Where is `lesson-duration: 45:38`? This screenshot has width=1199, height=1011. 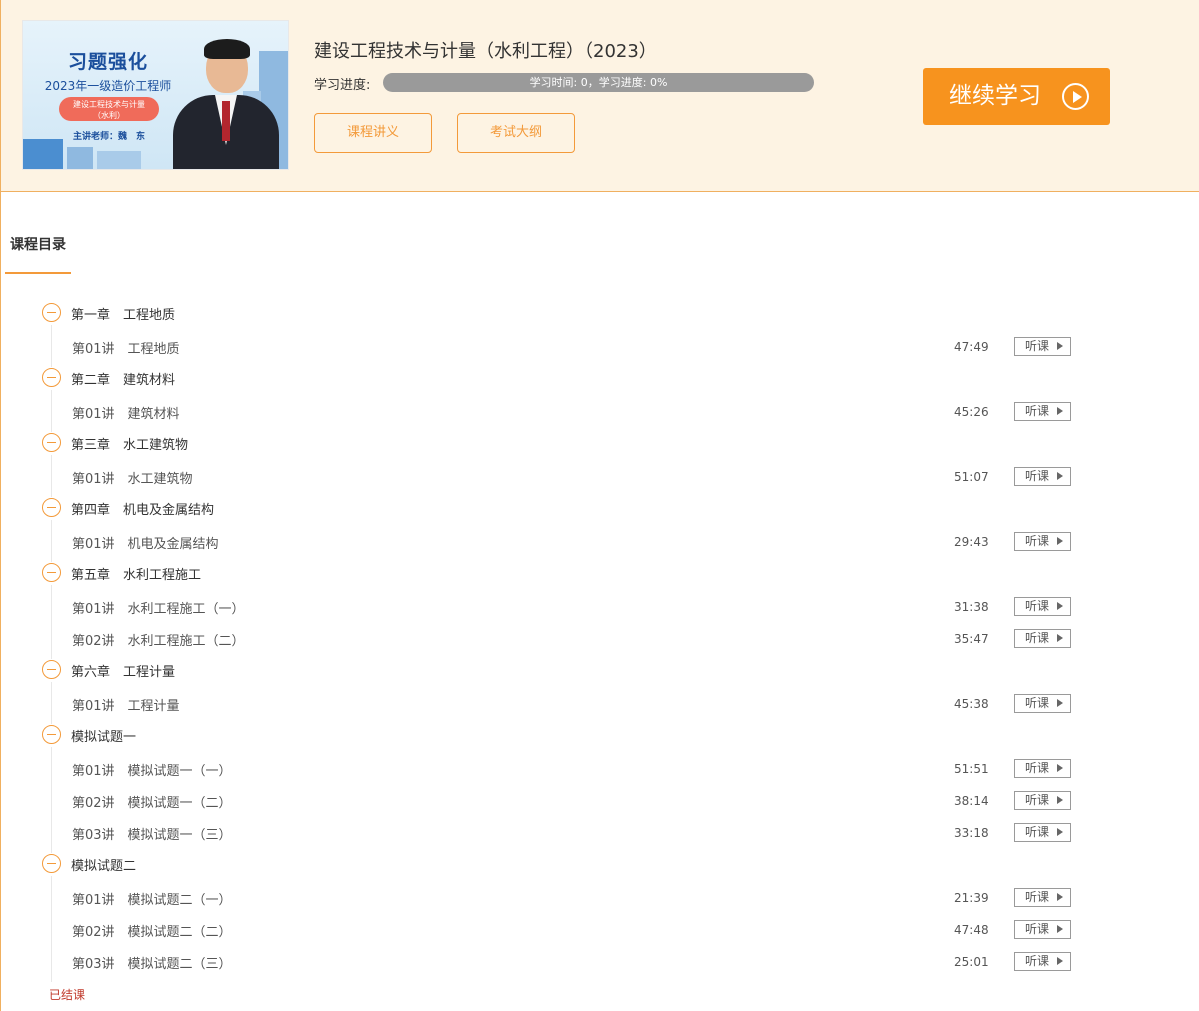
lesson-duration: 45:38 is located at coordinates (971, 703).